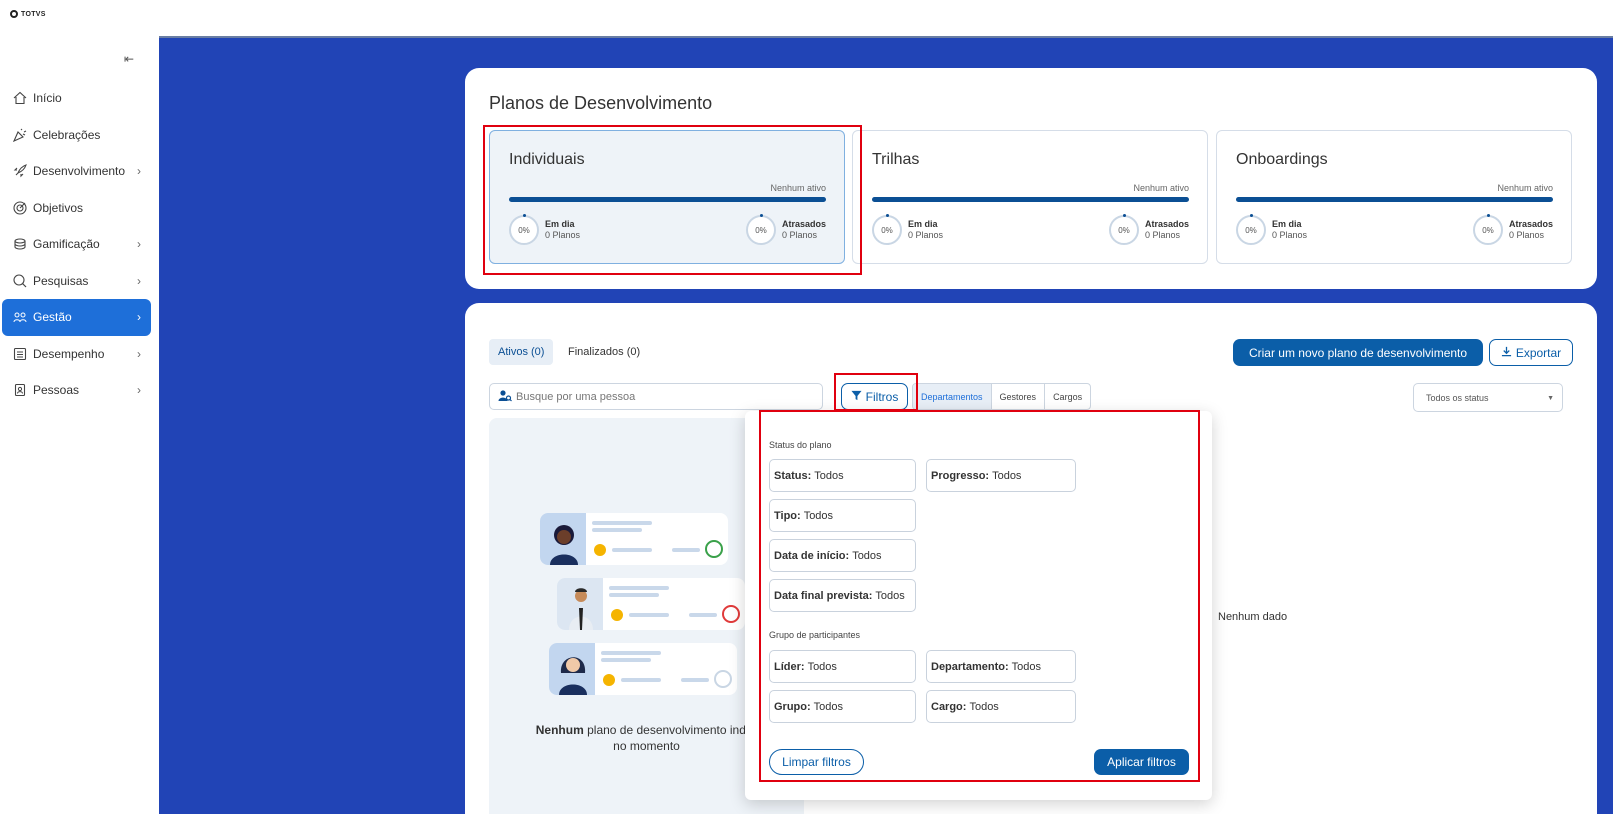 The image size is (1613, 814). Describe the element at coordinates (789, 666) in the screenshot. I see `chip-label: Líder:` at that location.